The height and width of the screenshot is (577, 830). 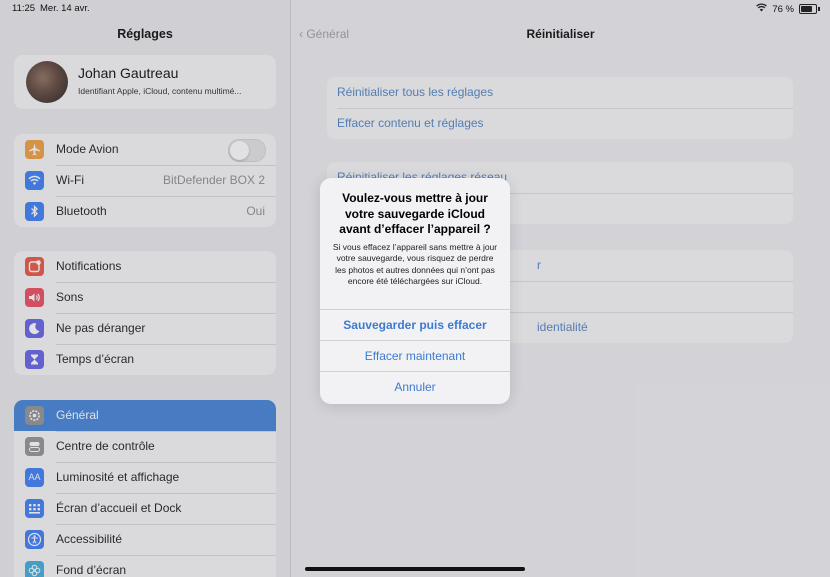 I want to click on battery-percent: 76 %, so click(x=783, y=9).